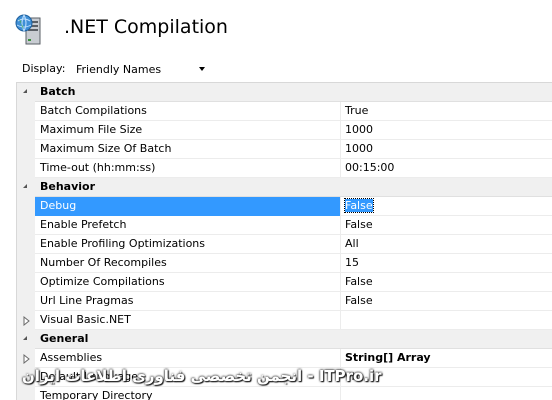 The height and width of the screenshot is (400, 552). What do you see at coordinates (276, 28) in the screenshot?
I see `page-header: .NET Compilation` at bounding box center [276, 28].